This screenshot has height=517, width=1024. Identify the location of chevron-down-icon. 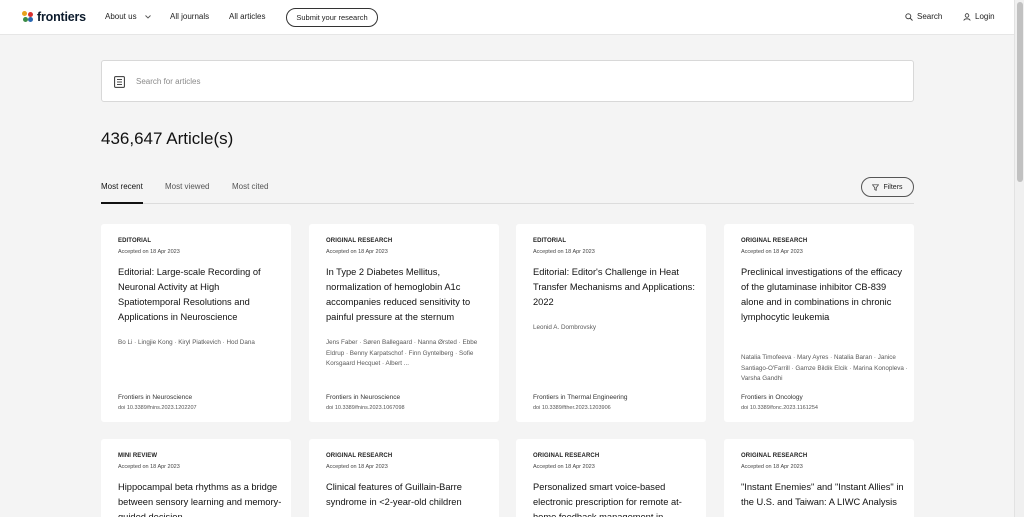
(147, 17).